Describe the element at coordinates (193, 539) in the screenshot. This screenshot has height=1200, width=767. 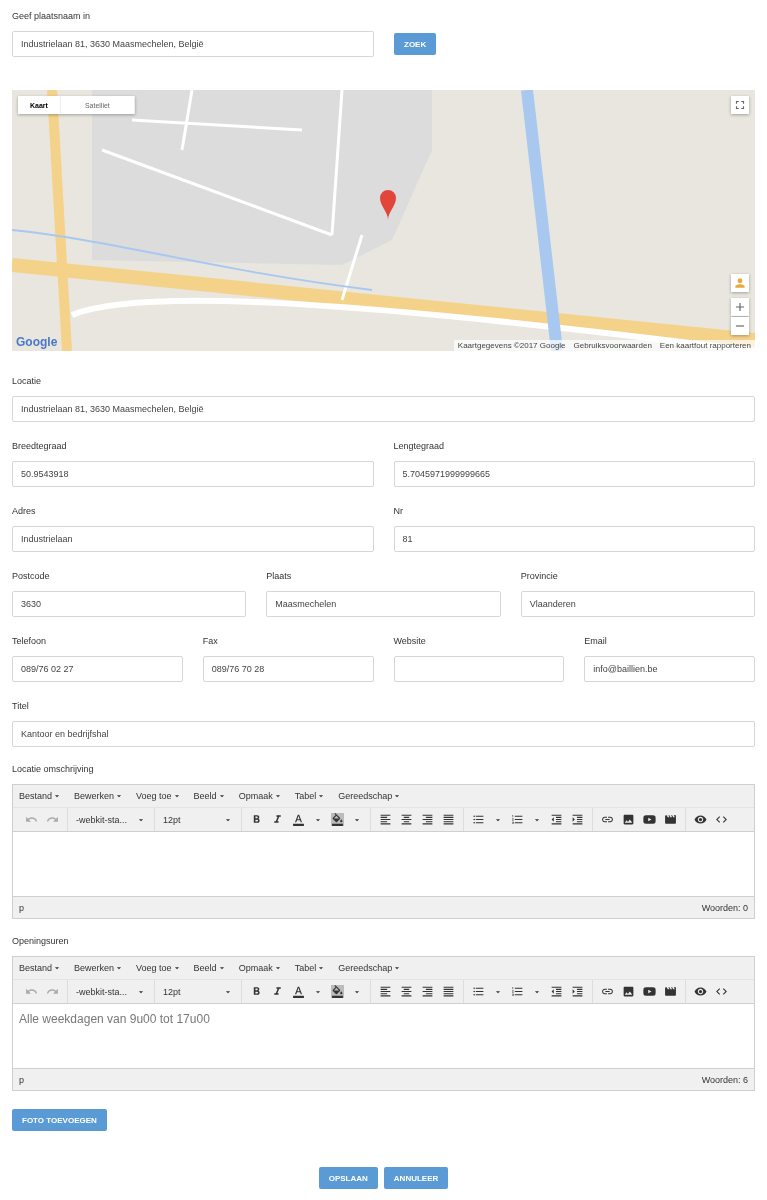
I see `input-field: Industrielaan` at that location.